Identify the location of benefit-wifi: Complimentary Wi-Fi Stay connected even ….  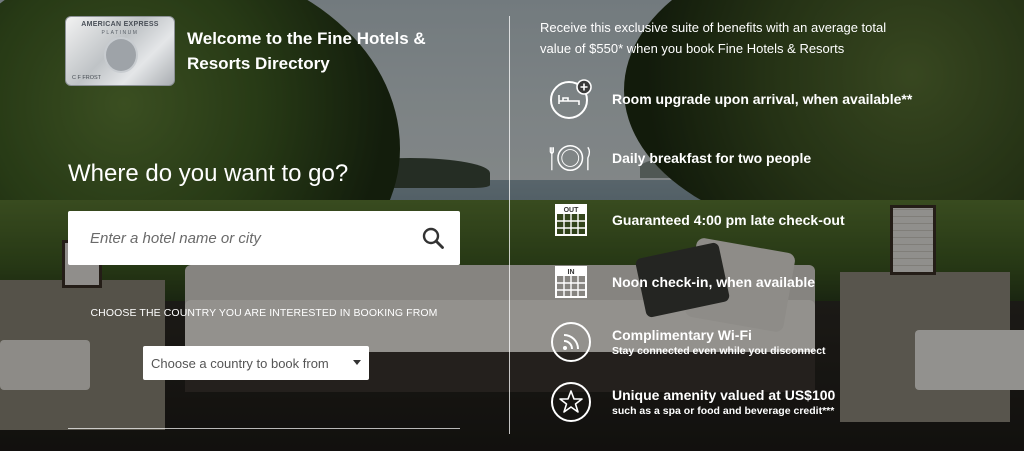
(687, 342).